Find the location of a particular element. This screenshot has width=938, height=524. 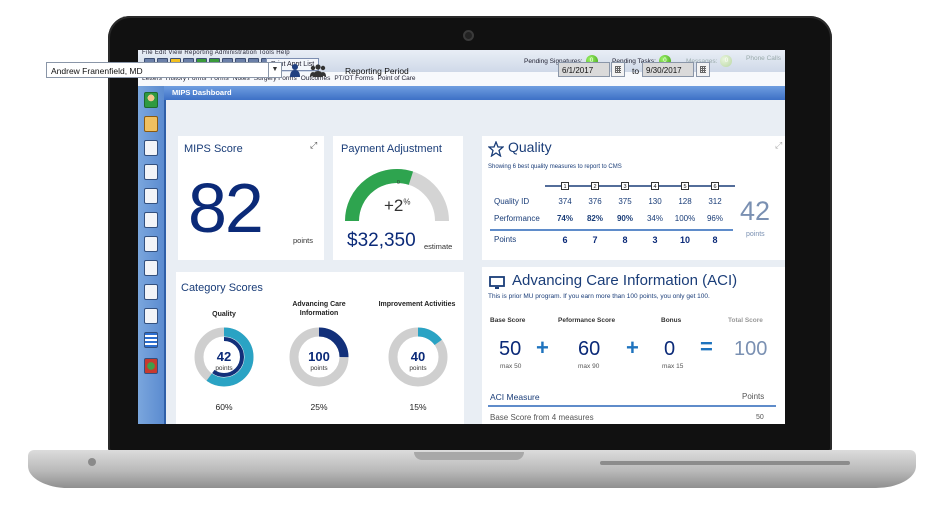

gauge-zero-label: 0 is located at coordinates (398, 183).